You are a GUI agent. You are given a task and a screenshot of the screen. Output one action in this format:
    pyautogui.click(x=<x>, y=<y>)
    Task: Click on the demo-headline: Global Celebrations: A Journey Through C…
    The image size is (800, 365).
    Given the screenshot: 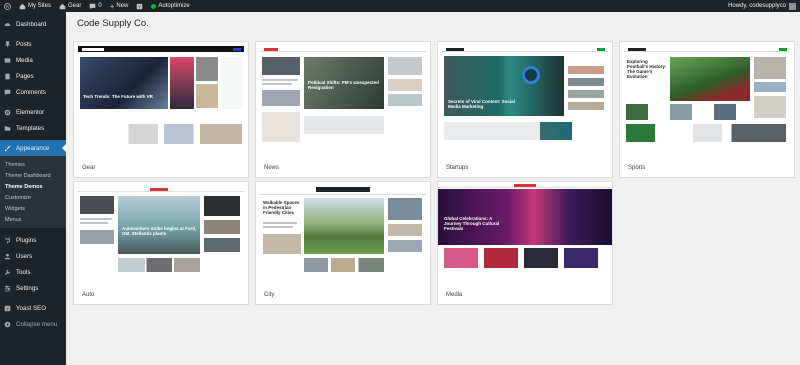 What is the action you would take?
    pyautogui.click(x=472, y=223)
    